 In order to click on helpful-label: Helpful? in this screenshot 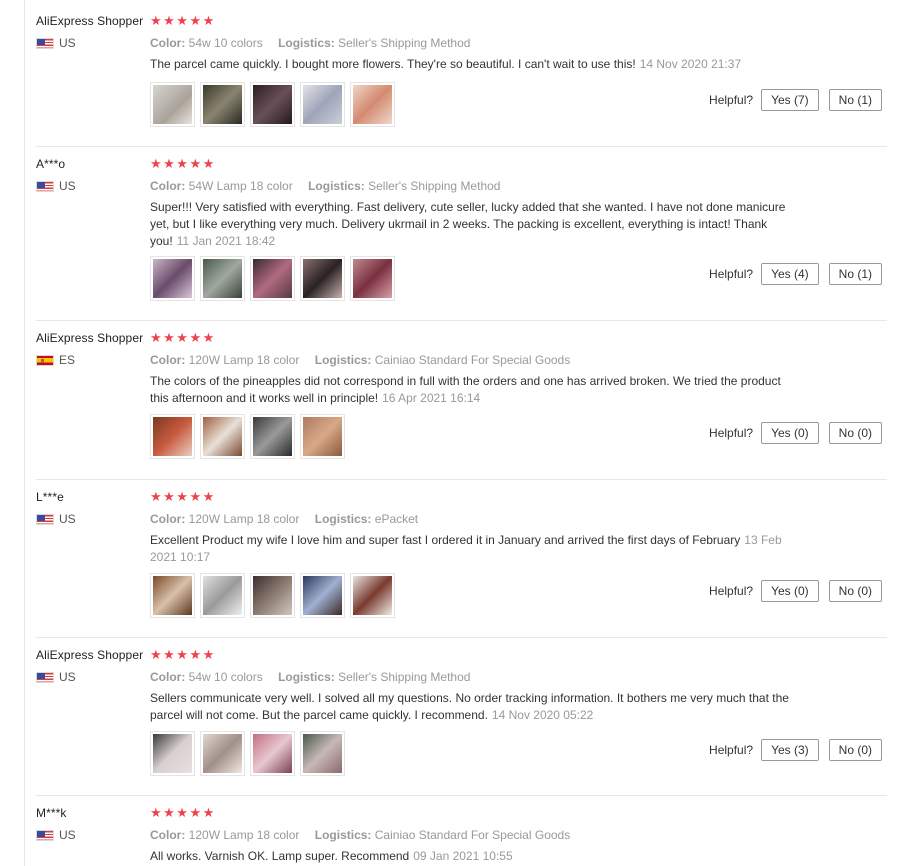, I will do `click(731, 750)`.